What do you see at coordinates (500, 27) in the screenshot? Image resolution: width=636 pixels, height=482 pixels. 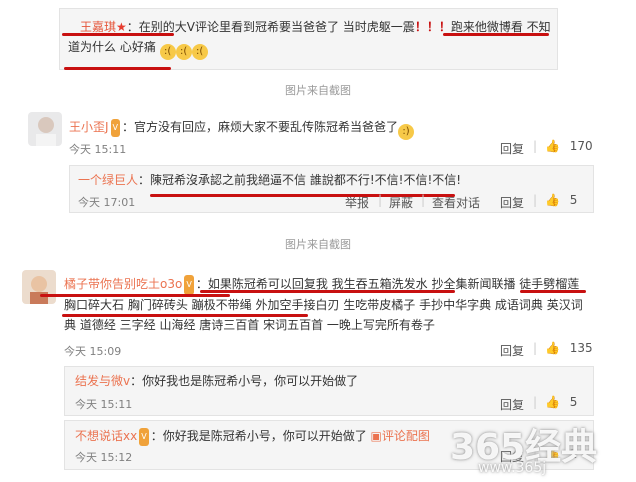 I see `comment-text-b: 跑来他微博看 不知` at bounding box center [500, 27].